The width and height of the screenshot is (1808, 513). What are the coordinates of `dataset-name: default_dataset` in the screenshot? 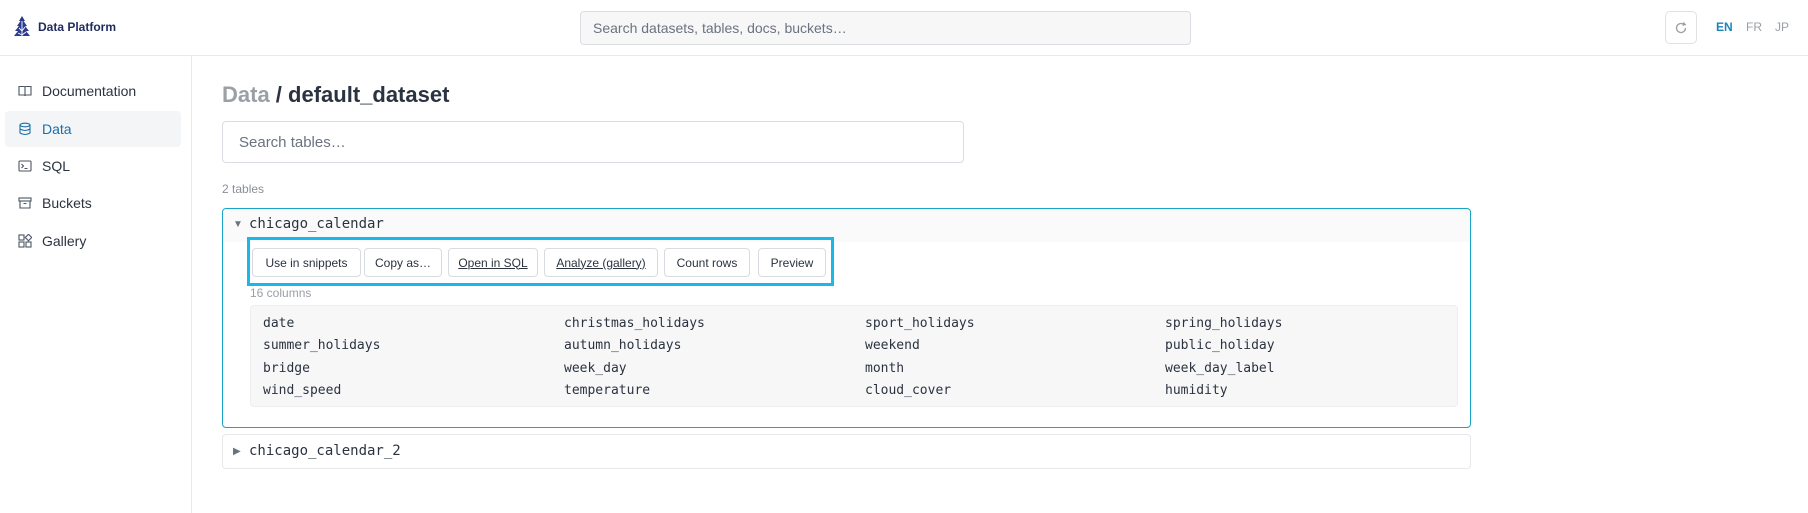 It's located at (369, 94).